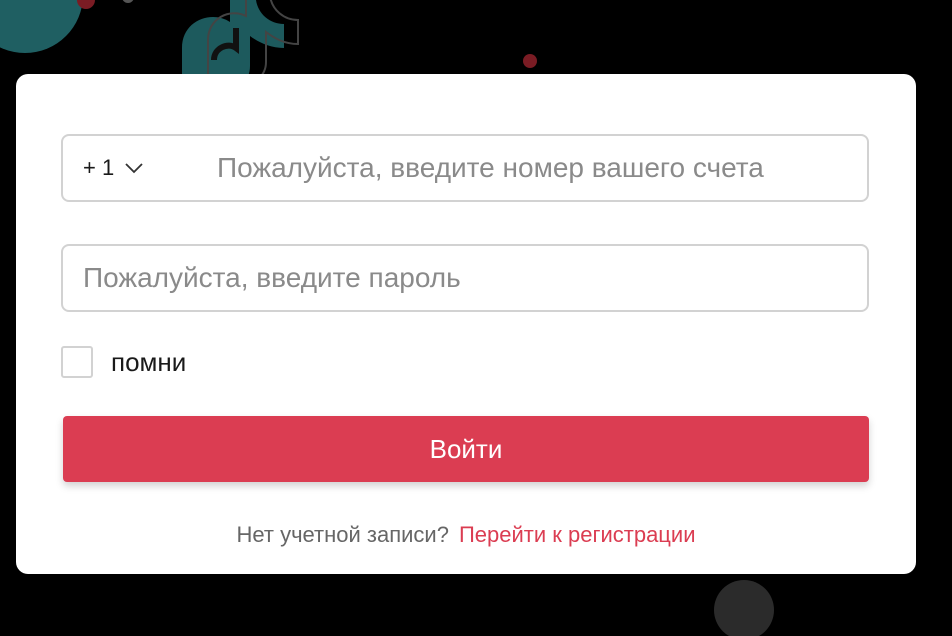  What do you see at coordinates (466, 449) in the screenshot?
I see `login-button: Войти` at bounding box center [466, 449].